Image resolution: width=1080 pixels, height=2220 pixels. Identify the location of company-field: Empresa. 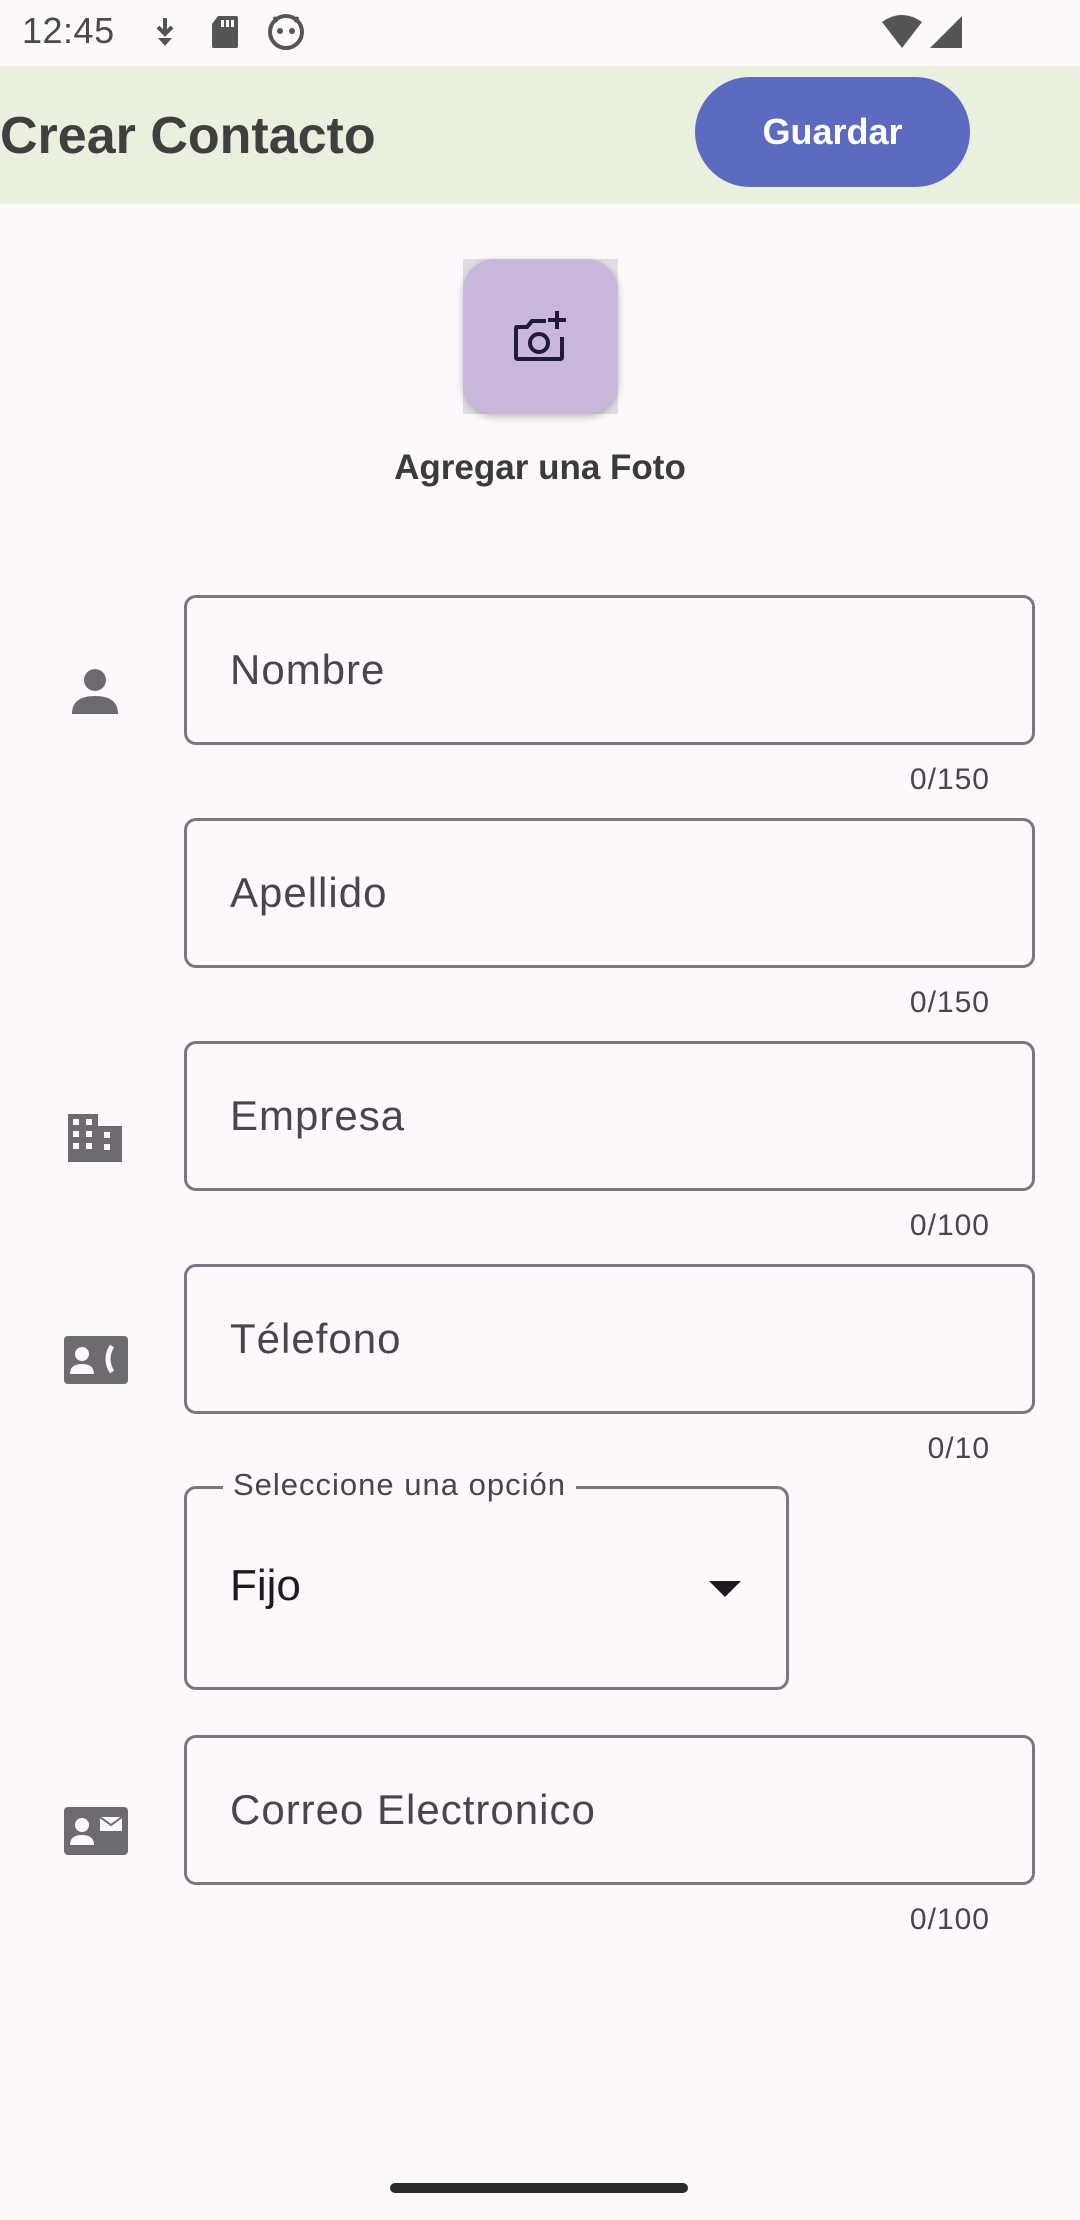
(609, 1116).